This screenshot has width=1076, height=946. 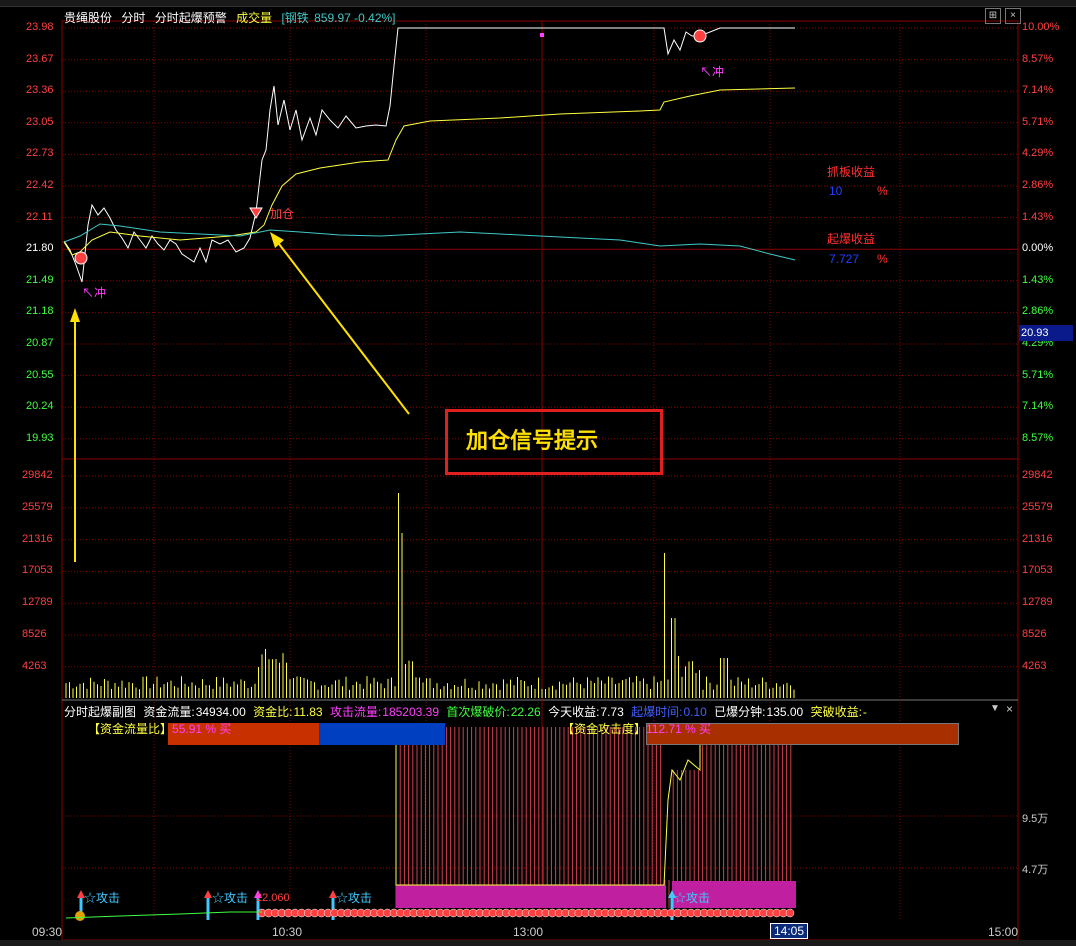 What do you see at coordinates (40, 437) in the screenshot?
I see `price-tick-label: 19.93` at bounding box center [40, 437].